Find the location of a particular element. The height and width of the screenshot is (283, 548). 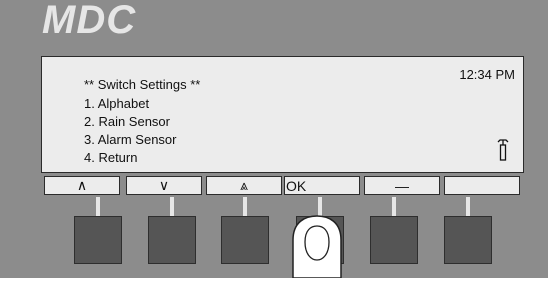

double-caret-up-icon: ⩓ is located at coordinates (244, 185).